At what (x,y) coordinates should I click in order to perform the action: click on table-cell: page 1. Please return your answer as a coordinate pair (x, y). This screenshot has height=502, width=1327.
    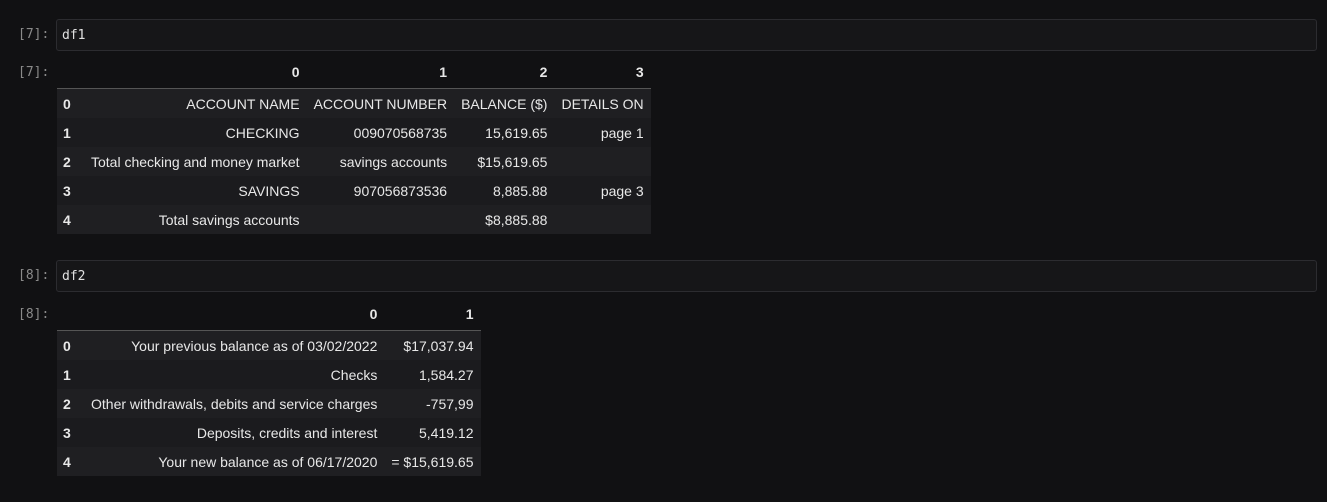
    Looking at the image, I should click on (622, 132).